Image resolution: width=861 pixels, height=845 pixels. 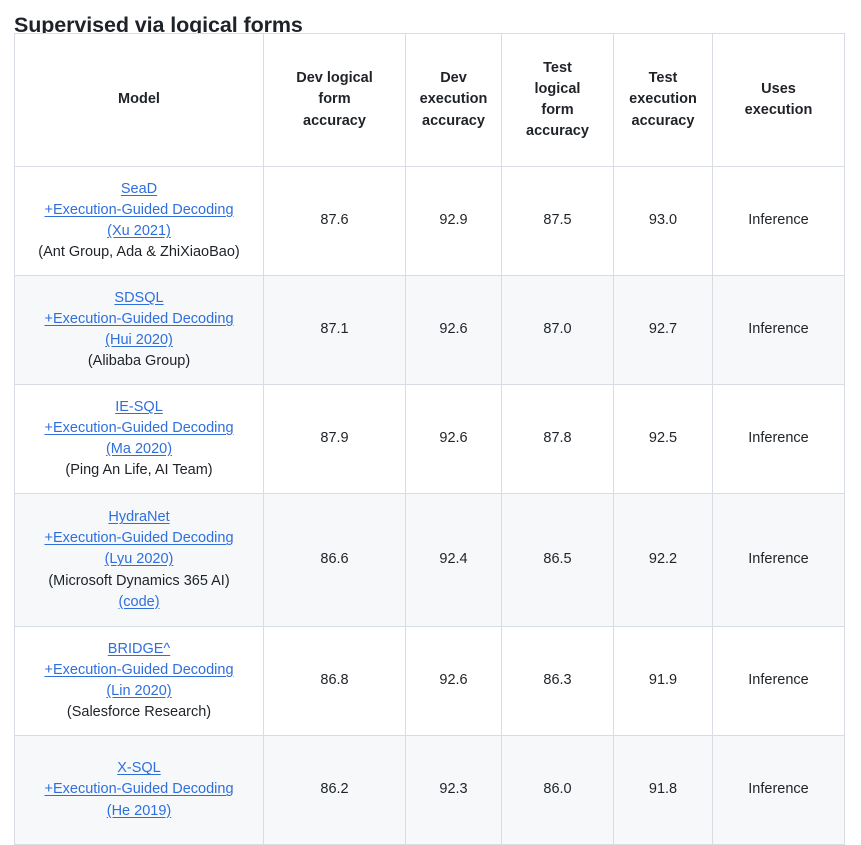 I want to click on model-link: HydraNet, so click(x=138, y=517).